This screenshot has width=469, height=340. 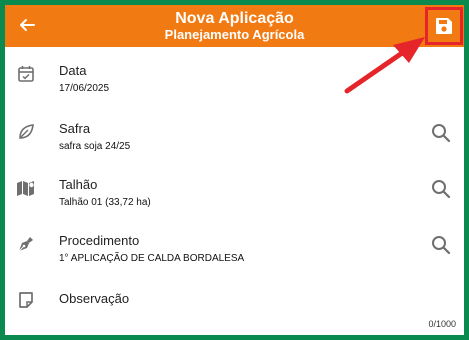 I want to click on page-subtitle: Planejamento Agrícola, so click(x=234, y=34).